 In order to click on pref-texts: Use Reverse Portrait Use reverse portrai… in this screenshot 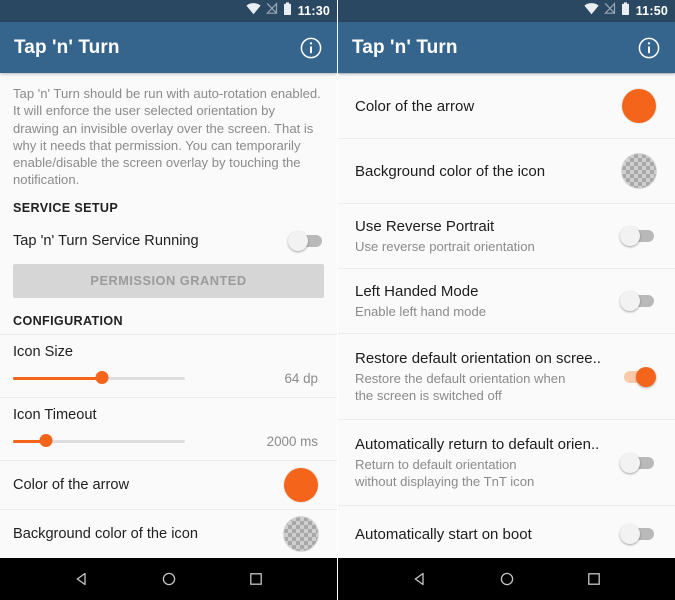, I will do `click(450, 236)`.